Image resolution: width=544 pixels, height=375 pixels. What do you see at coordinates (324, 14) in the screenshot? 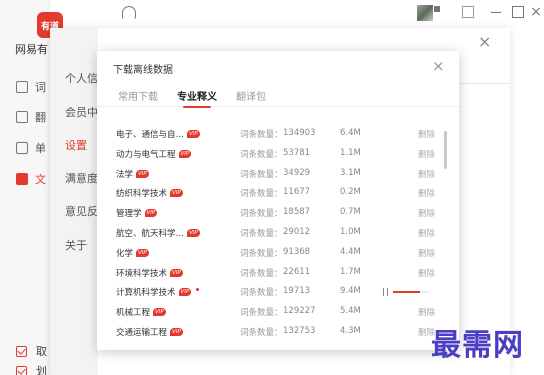
I see `app-topbar` at bounding box center [324, 14].